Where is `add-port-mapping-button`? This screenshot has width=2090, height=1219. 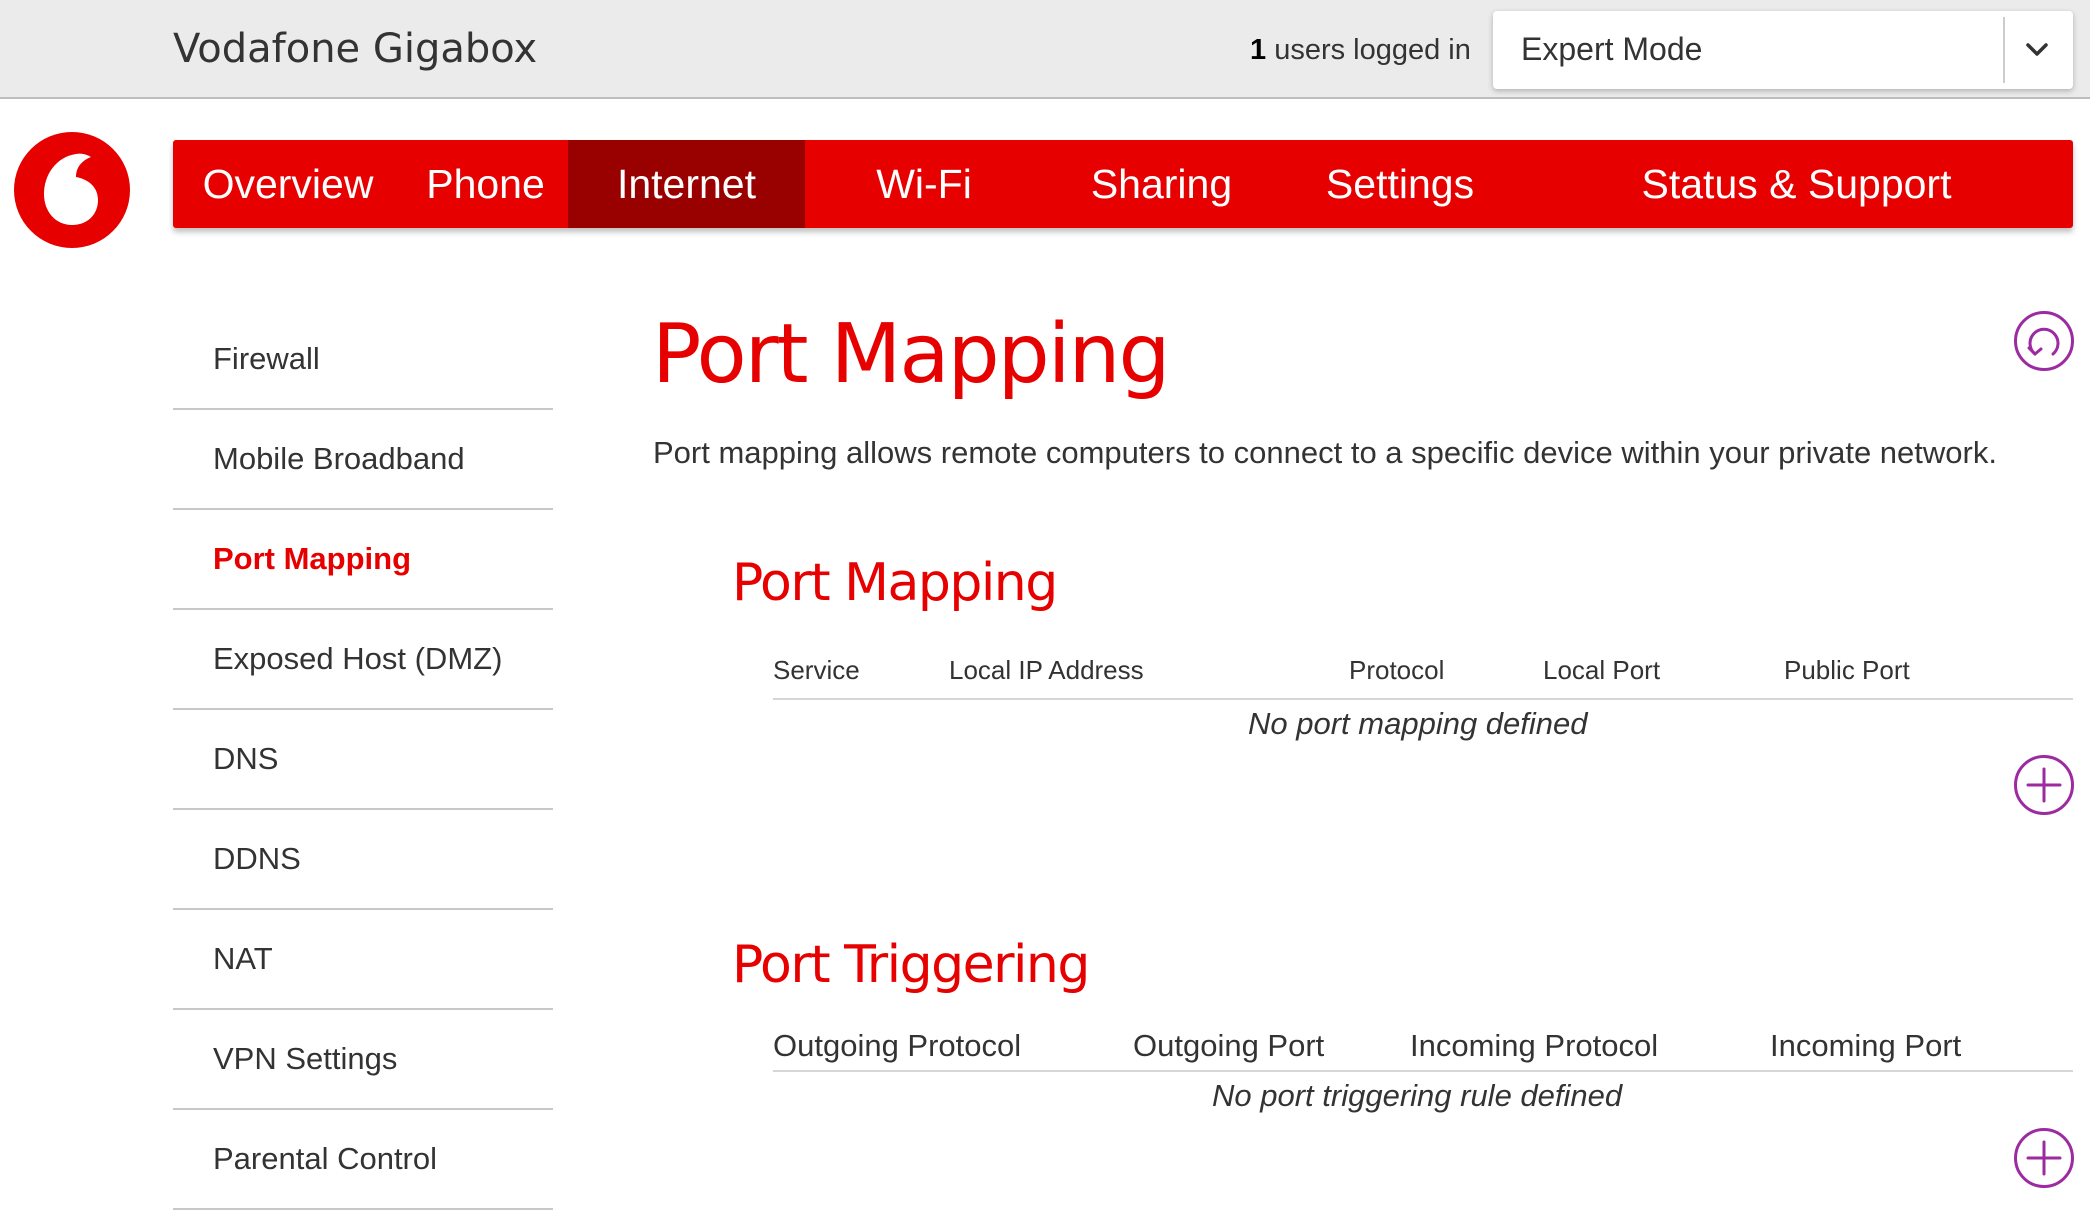 add-port-mapping-button is located at coordinates (2044, 785).